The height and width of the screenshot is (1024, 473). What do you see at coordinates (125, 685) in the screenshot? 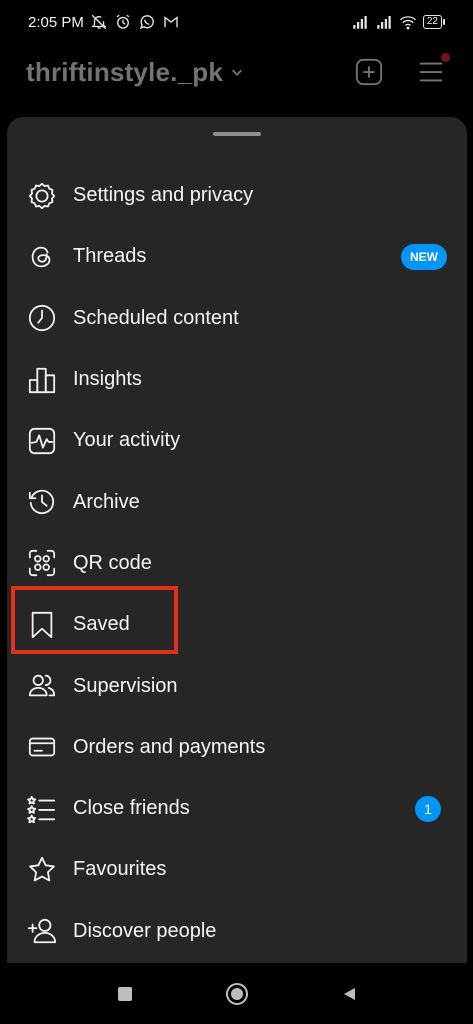
I see `menu-label-supervision: Supervision` at bounding box center [125, 685].